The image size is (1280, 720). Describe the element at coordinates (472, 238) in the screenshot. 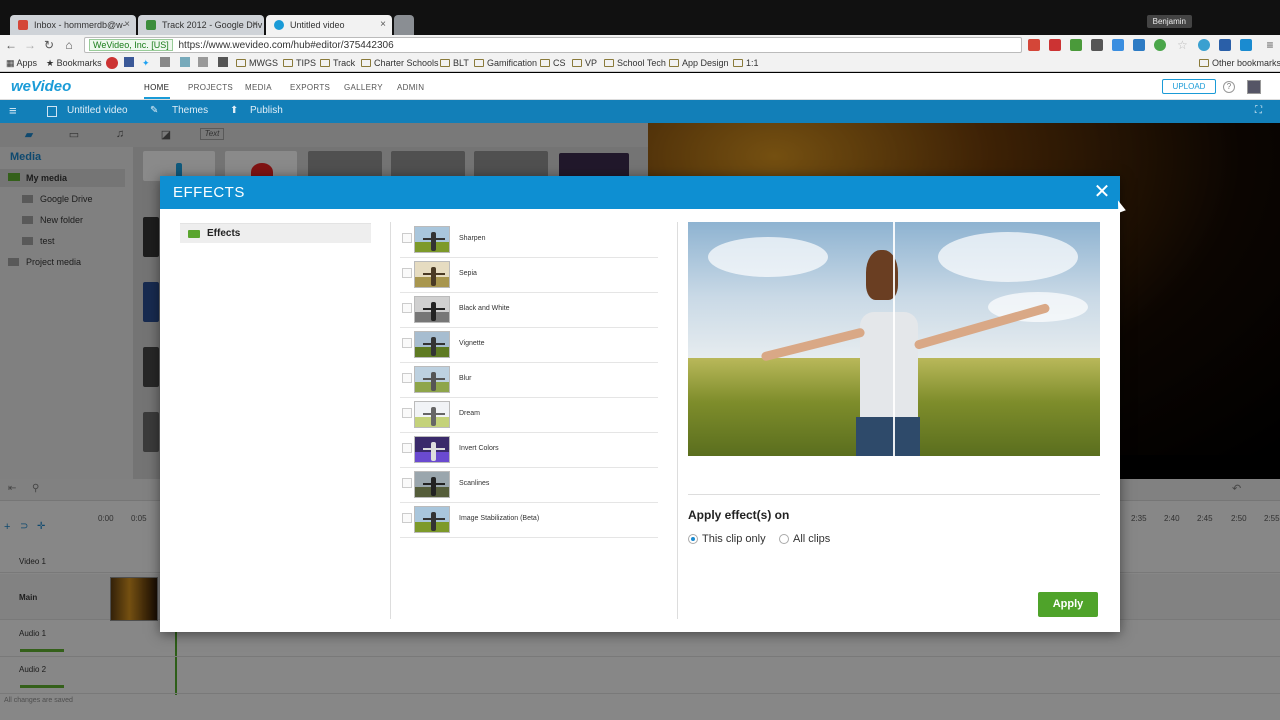

I see `effect-label: Sharpen` at that location.